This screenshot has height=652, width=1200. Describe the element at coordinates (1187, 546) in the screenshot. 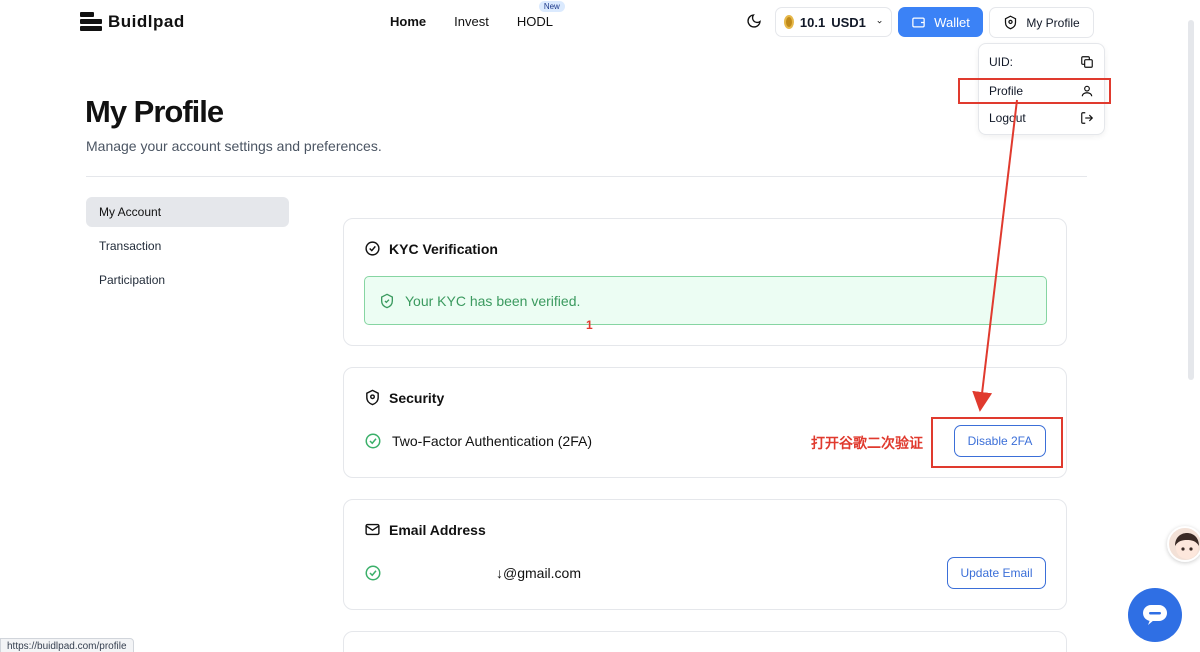

I see `avatar-face-icon` at that location.